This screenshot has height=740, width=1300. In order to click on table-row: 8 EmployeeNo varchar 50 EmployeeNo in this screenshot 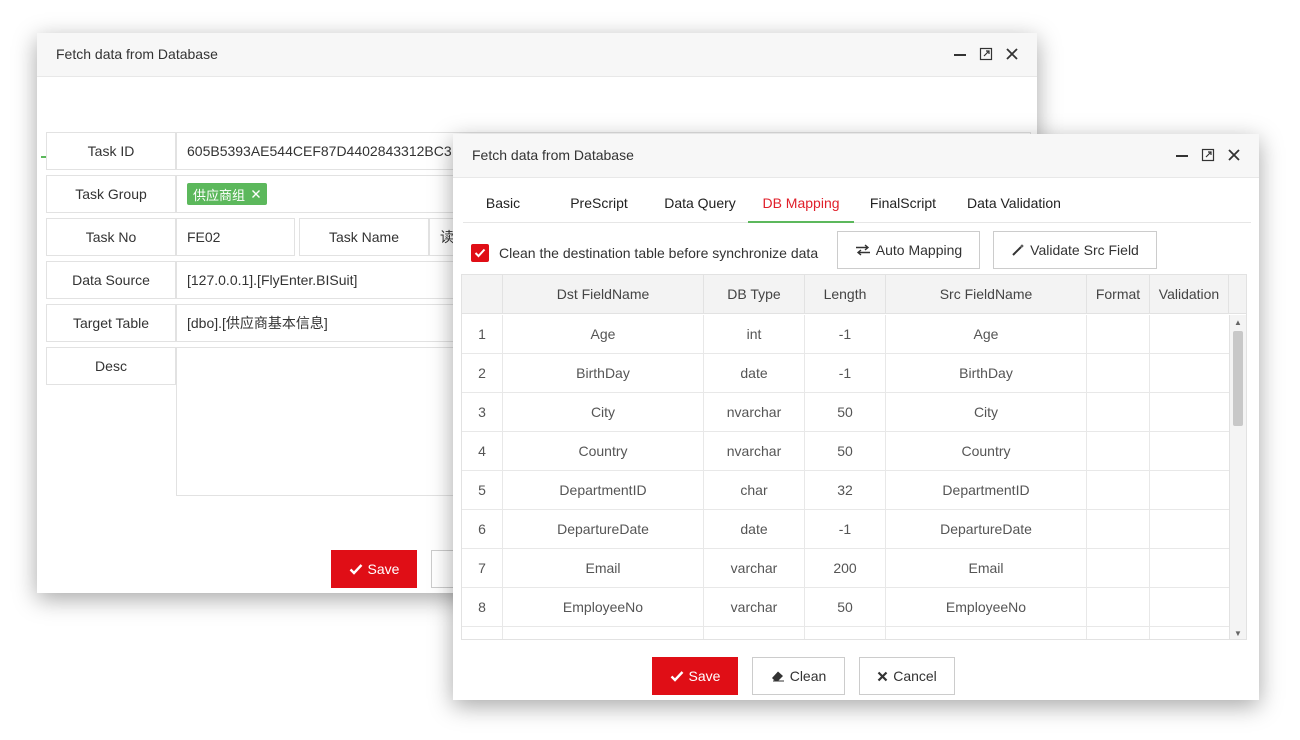, I will do `click(846, 607)`.